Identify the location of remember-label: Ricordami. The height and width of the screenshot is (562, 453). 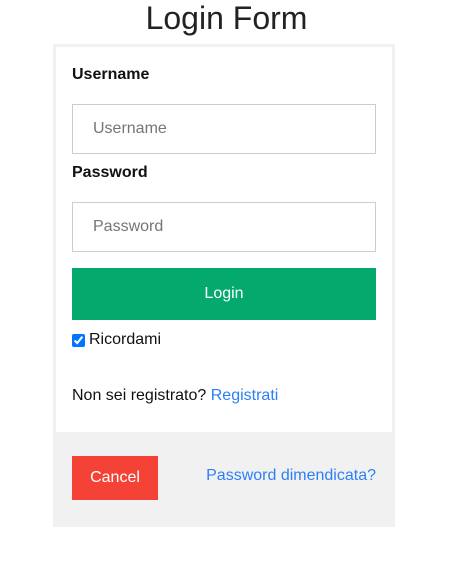
(125, 339).